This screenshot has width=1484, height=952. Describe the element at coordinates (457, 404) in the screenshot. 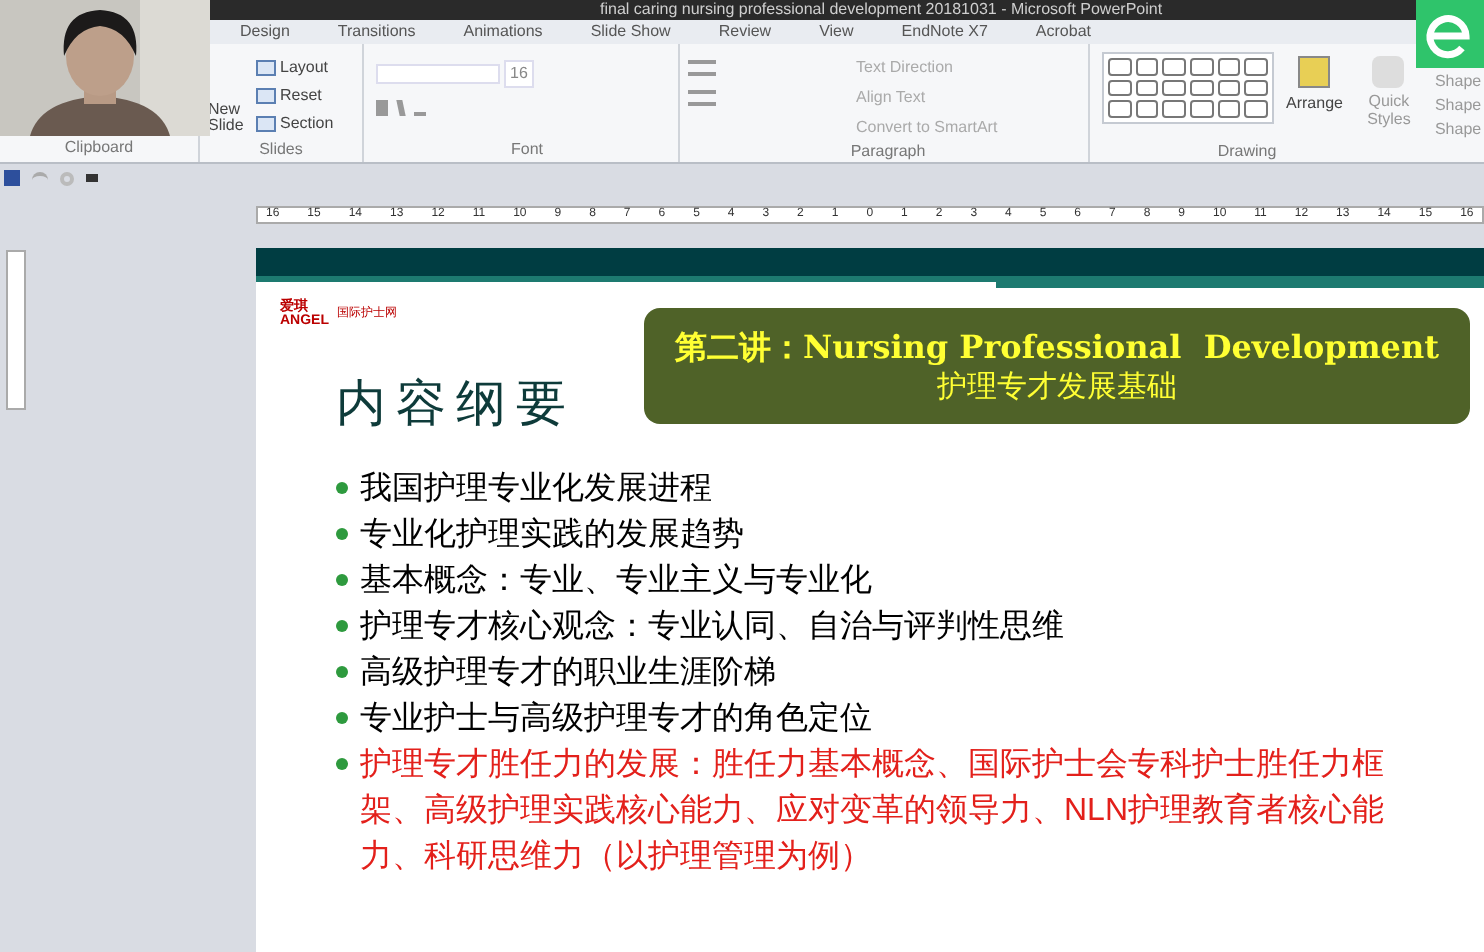

I see `slide-heading: 内容纲要` at that location.